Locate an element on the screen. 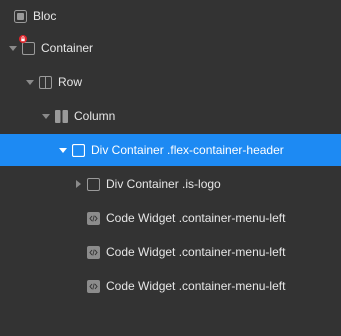 This screenshot has height=336, width=341. tree-item-container: Container is located at coordinates (170, 48).